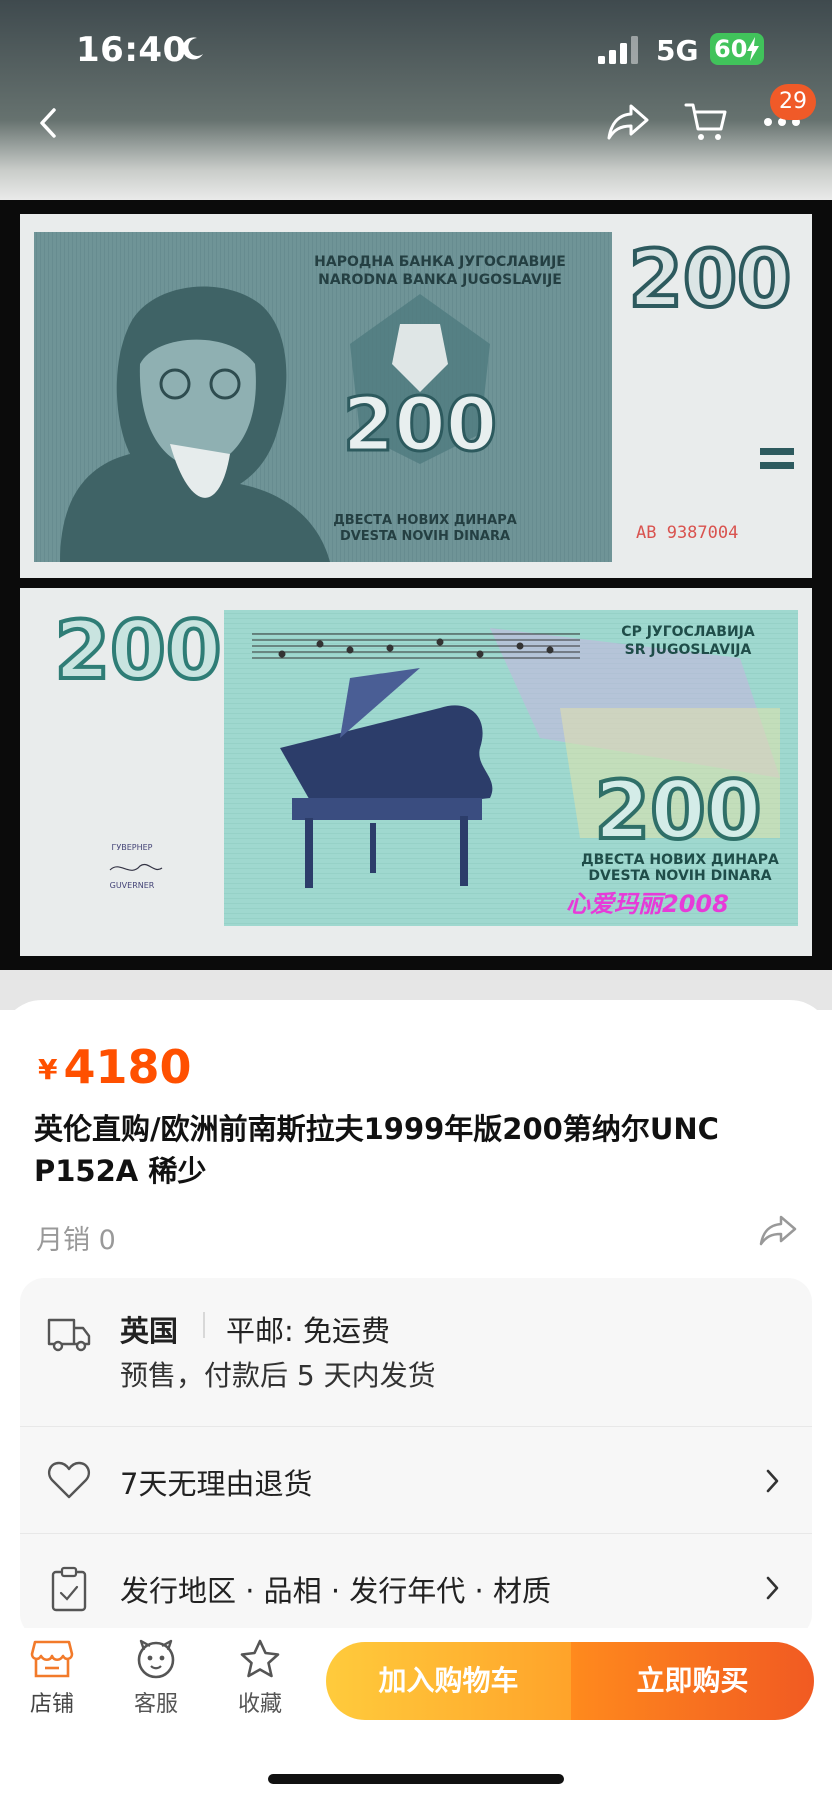 Image resolution: width=832 pixels, height=1800 pixels. What do you see at coordinates (131, 847) in the screenshot?
I see `governor-label-cyrillic: ГУВЕРНЕР` at bounding box center [131, 847].